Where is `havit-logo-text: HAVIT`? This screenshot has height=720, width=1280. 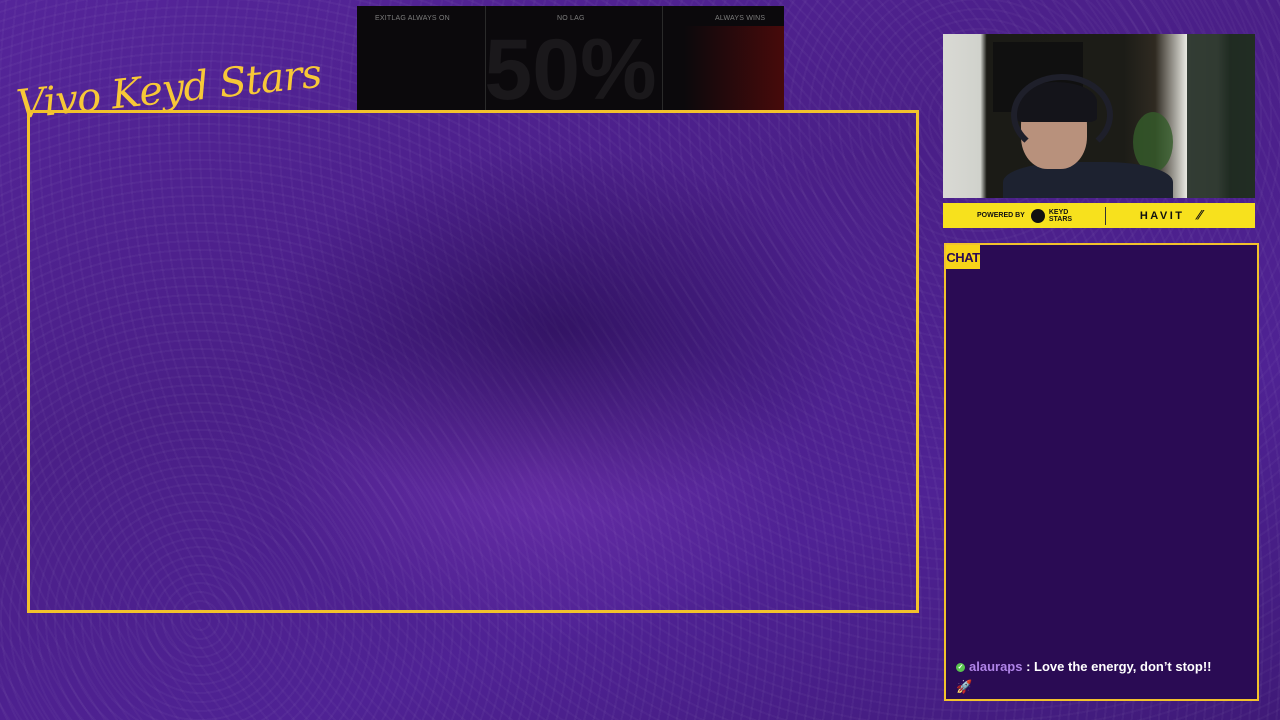 havit-logo-text: HAVIT is located at coordinates (1162, 215).